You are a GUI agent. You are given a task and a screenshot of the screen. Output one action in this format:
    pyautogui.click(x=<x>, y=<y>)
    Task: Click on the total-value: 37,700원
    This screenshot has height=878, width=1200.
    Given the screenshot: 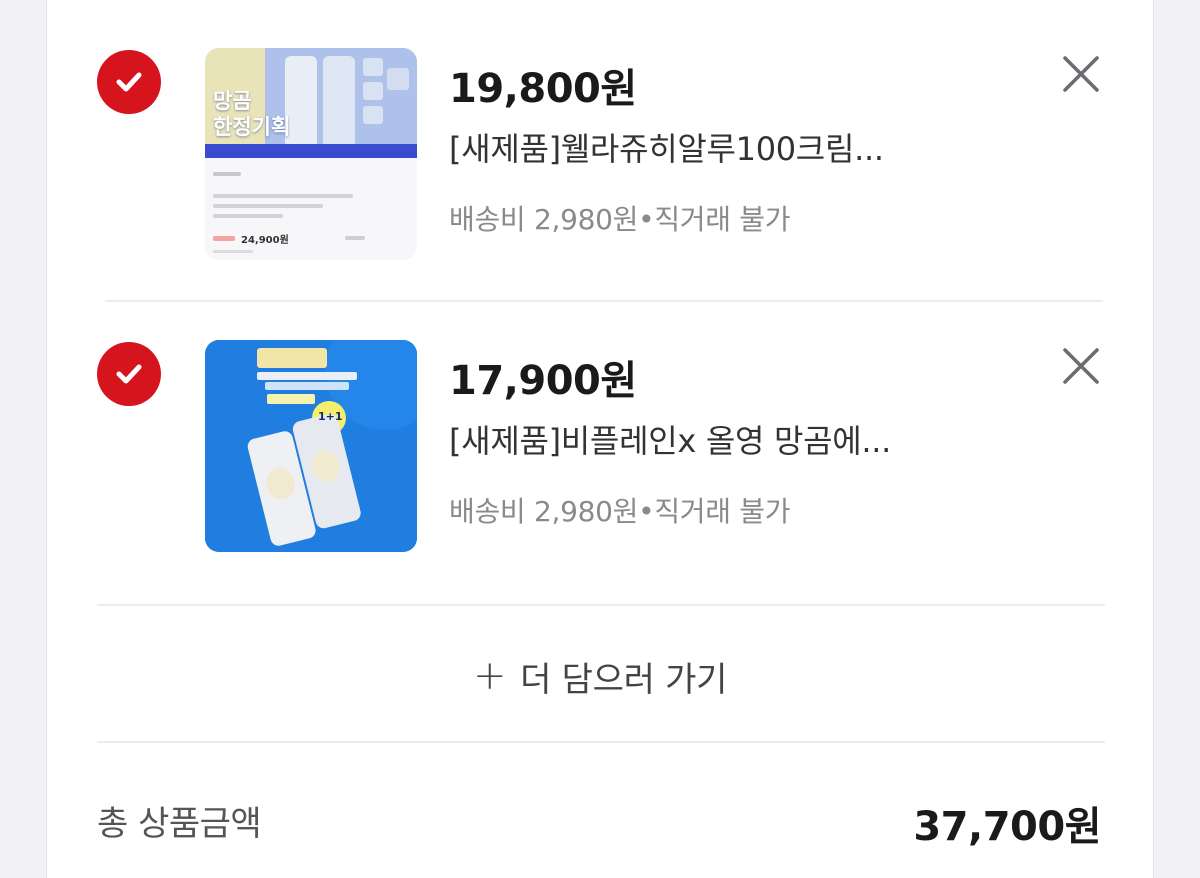 What is the action you would take?
    pyautogui.click(x=1007, y=827)
    